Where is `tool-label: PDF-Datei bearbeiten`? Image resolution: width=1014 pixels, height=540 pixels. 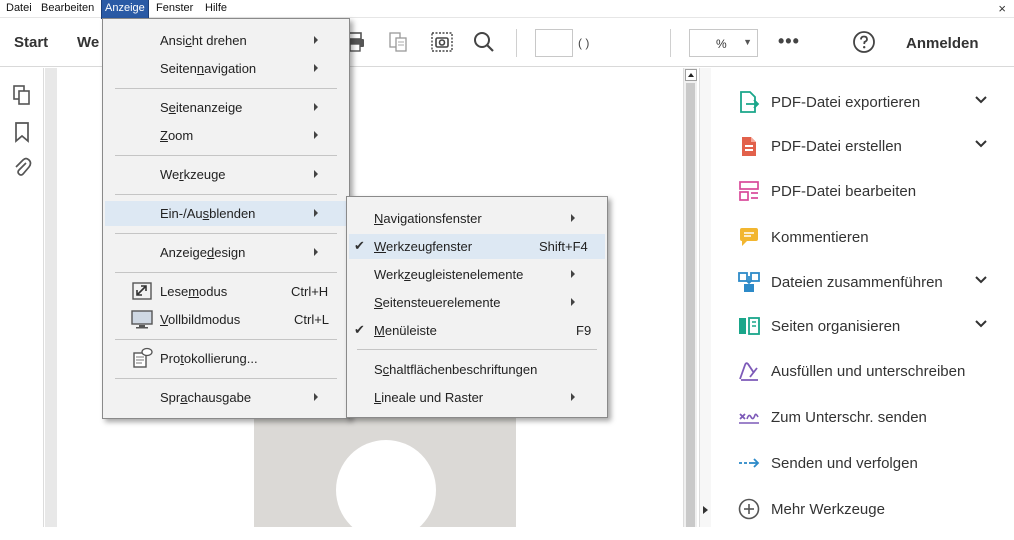 tool-label: PDF-Datei bearbeiten is located at coordinates (844, 191).